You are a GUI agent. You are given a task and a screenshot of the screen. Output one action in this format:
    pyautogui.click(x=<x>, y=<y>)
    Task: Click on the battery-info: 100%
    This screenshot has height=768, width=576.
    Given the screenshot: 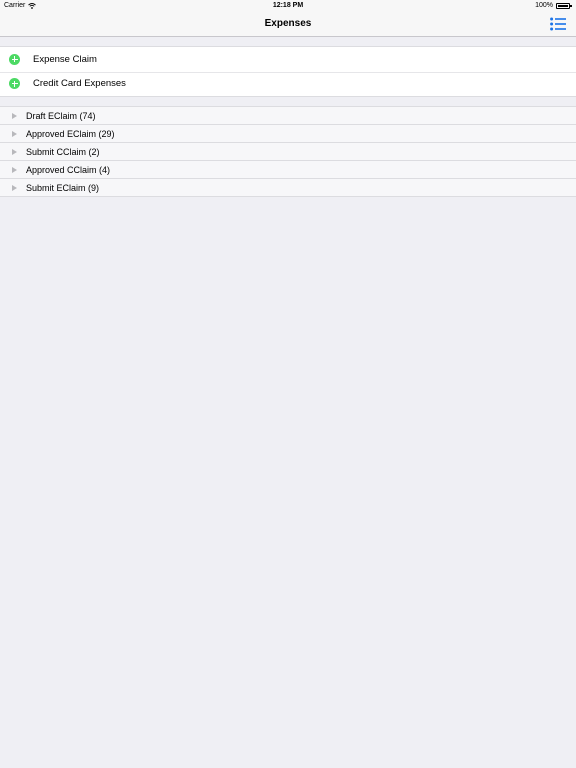 What is the action you would take?
    pyautogui.click(x=553, y=5)
    